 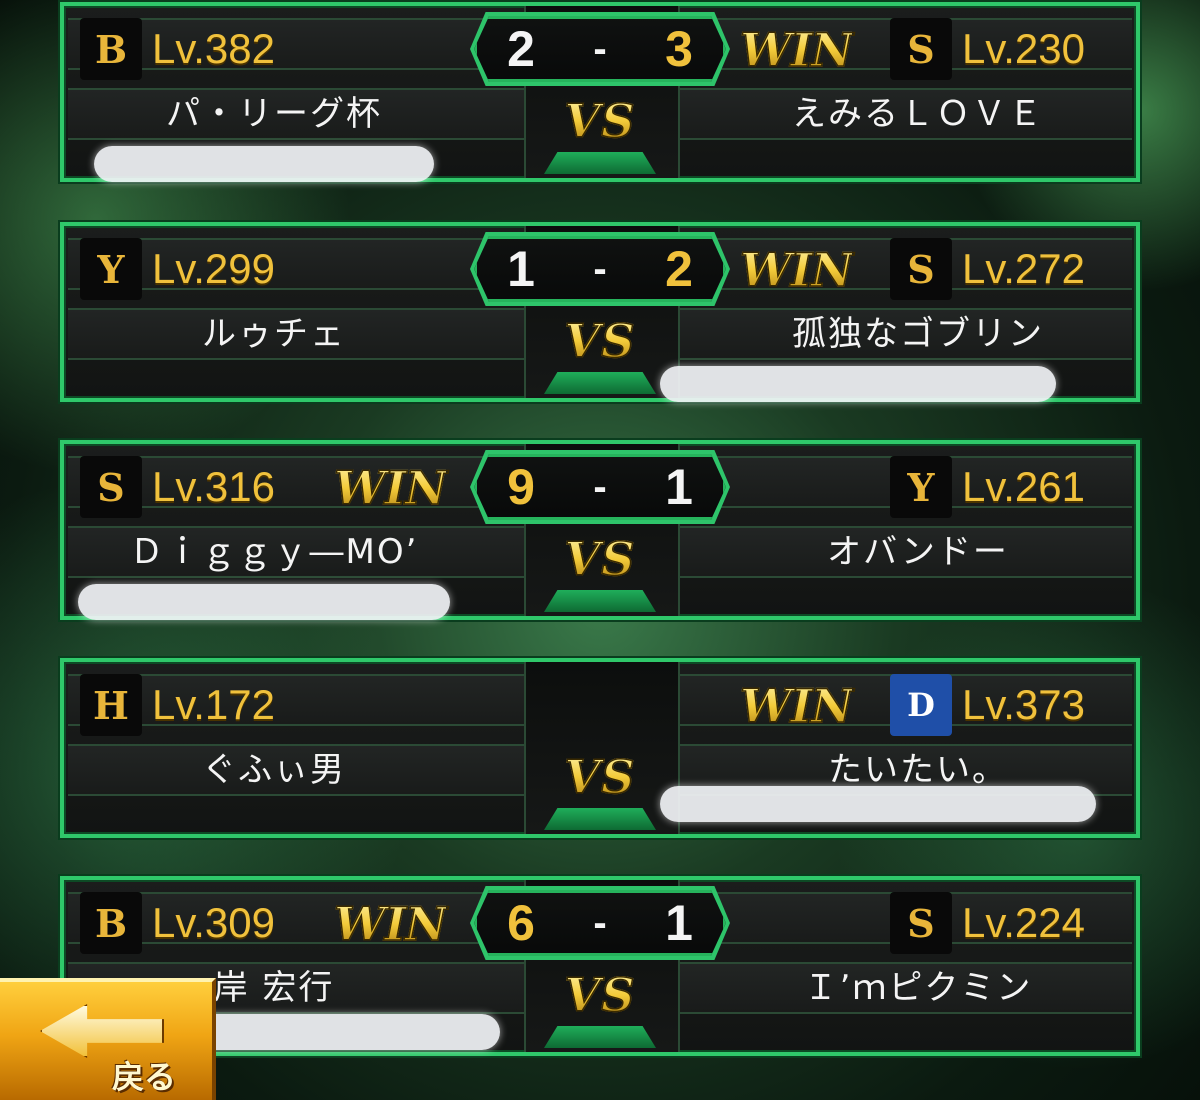 I want to click on player-level: Lv.299, so click(x=213, y=268).